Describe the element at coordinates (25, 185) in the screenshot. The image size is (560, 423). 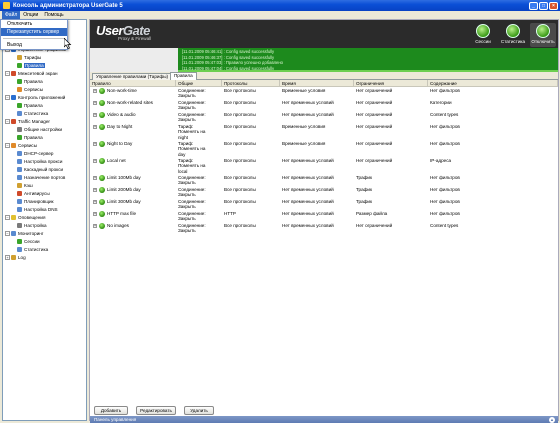
I see `tree-item: Кэш` at that location.